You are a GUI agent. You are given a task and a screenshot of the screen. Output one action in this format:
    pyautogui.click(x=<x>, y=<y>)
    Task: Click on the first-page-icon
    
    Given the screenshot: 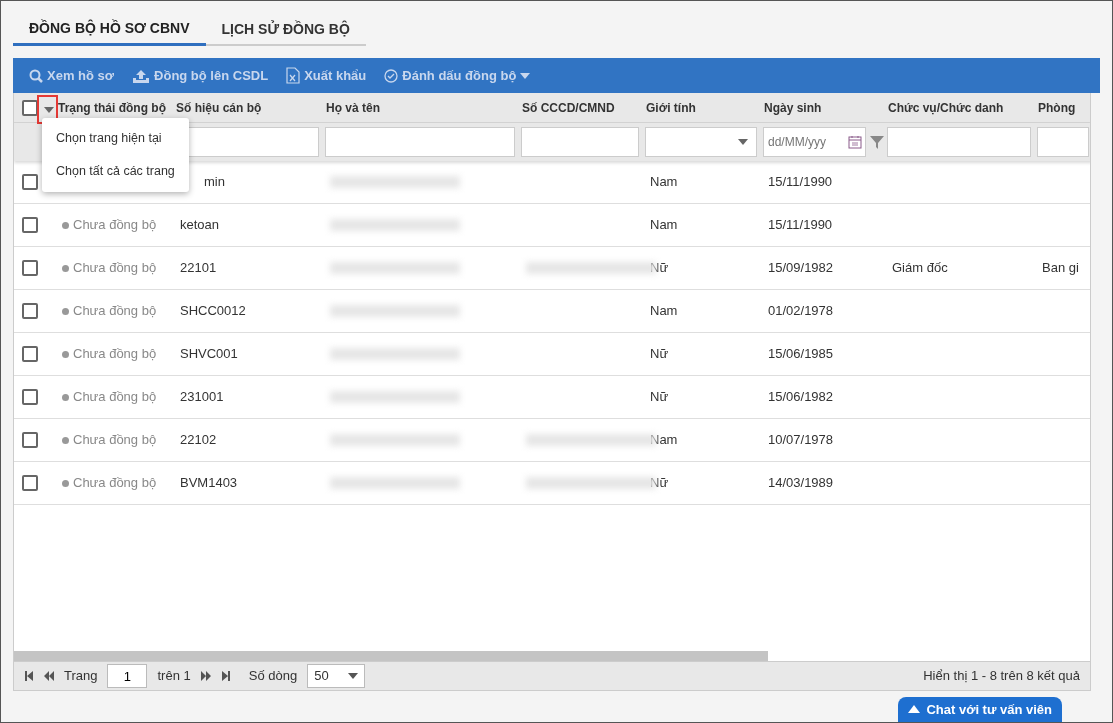 What is the action you would take?
    pyautogui.click(x=29, y=676)
    